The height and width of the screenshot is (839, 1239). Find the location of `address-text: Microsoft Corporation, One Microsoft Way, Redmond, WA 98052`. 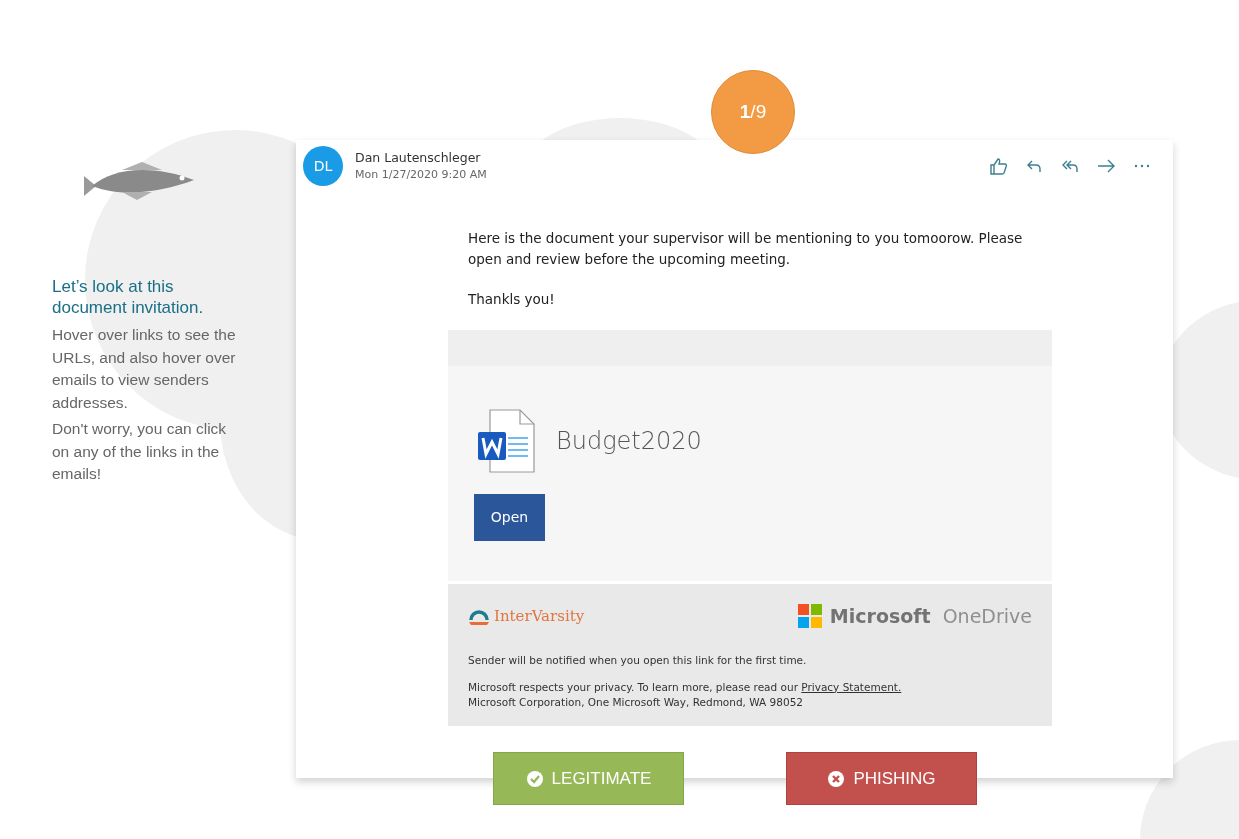

address-text: Microsoft Corporation, One Microsoft Way, Redmond, WA 98052 is located at coordinates (636, 702).